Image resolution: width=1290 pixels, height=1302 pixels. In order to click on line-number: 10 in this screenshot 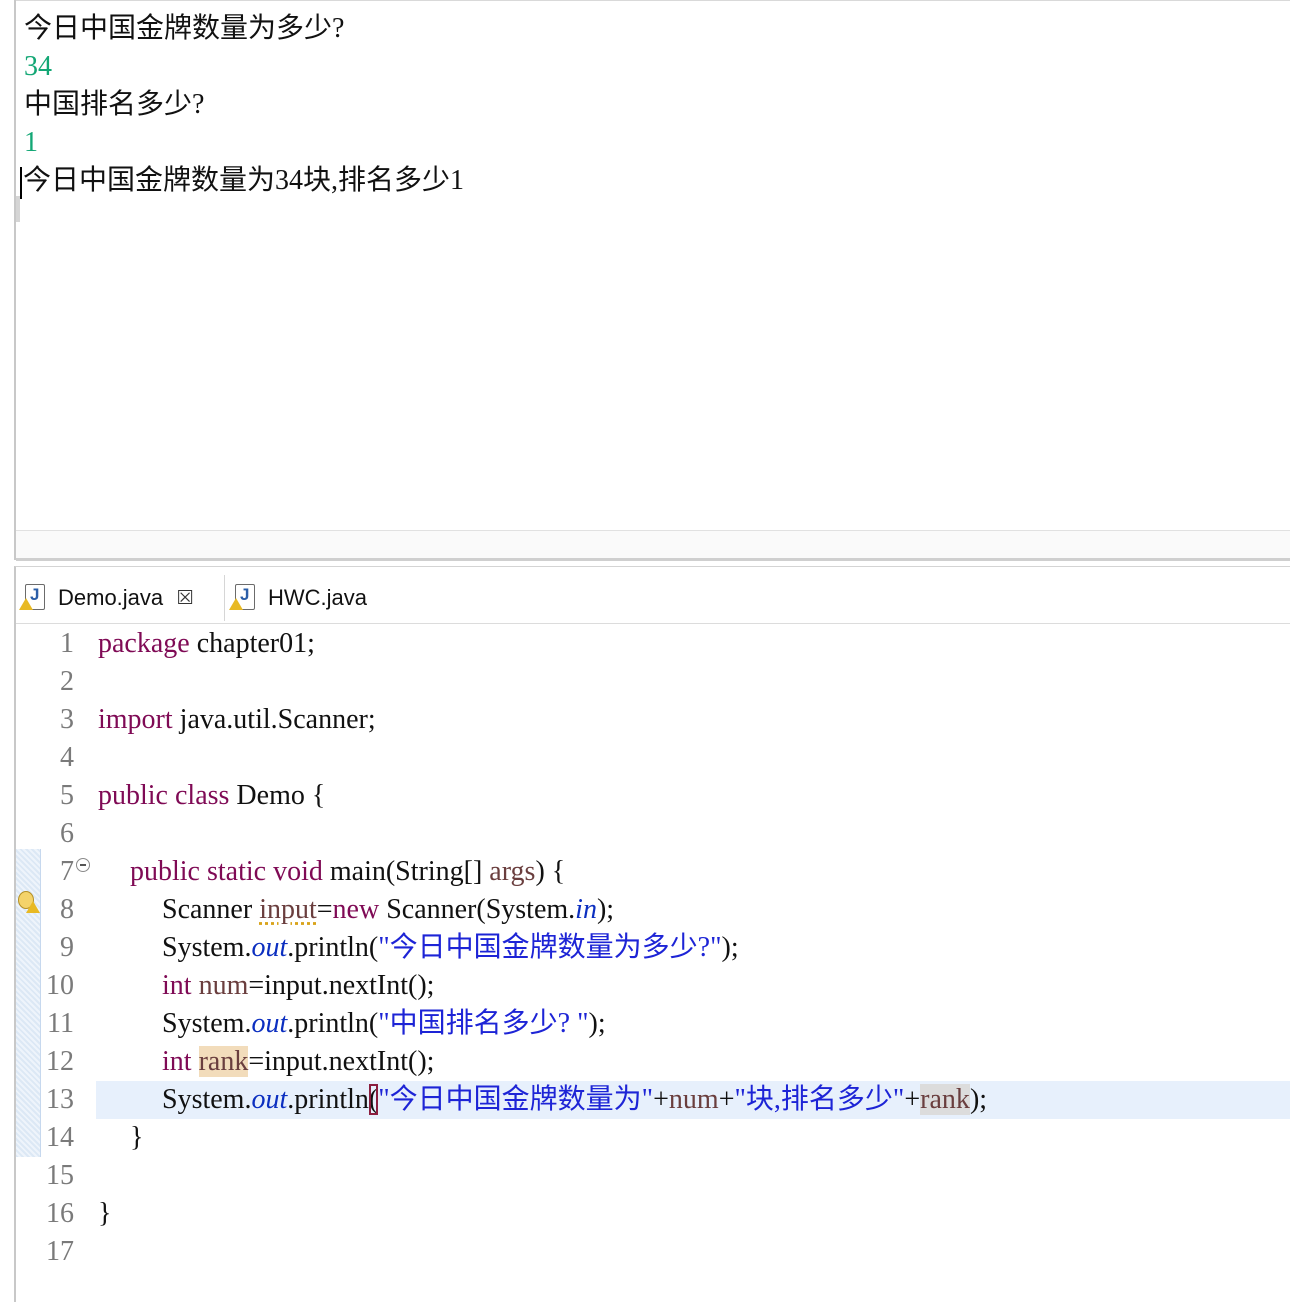, I will do `click(60, 985)`.